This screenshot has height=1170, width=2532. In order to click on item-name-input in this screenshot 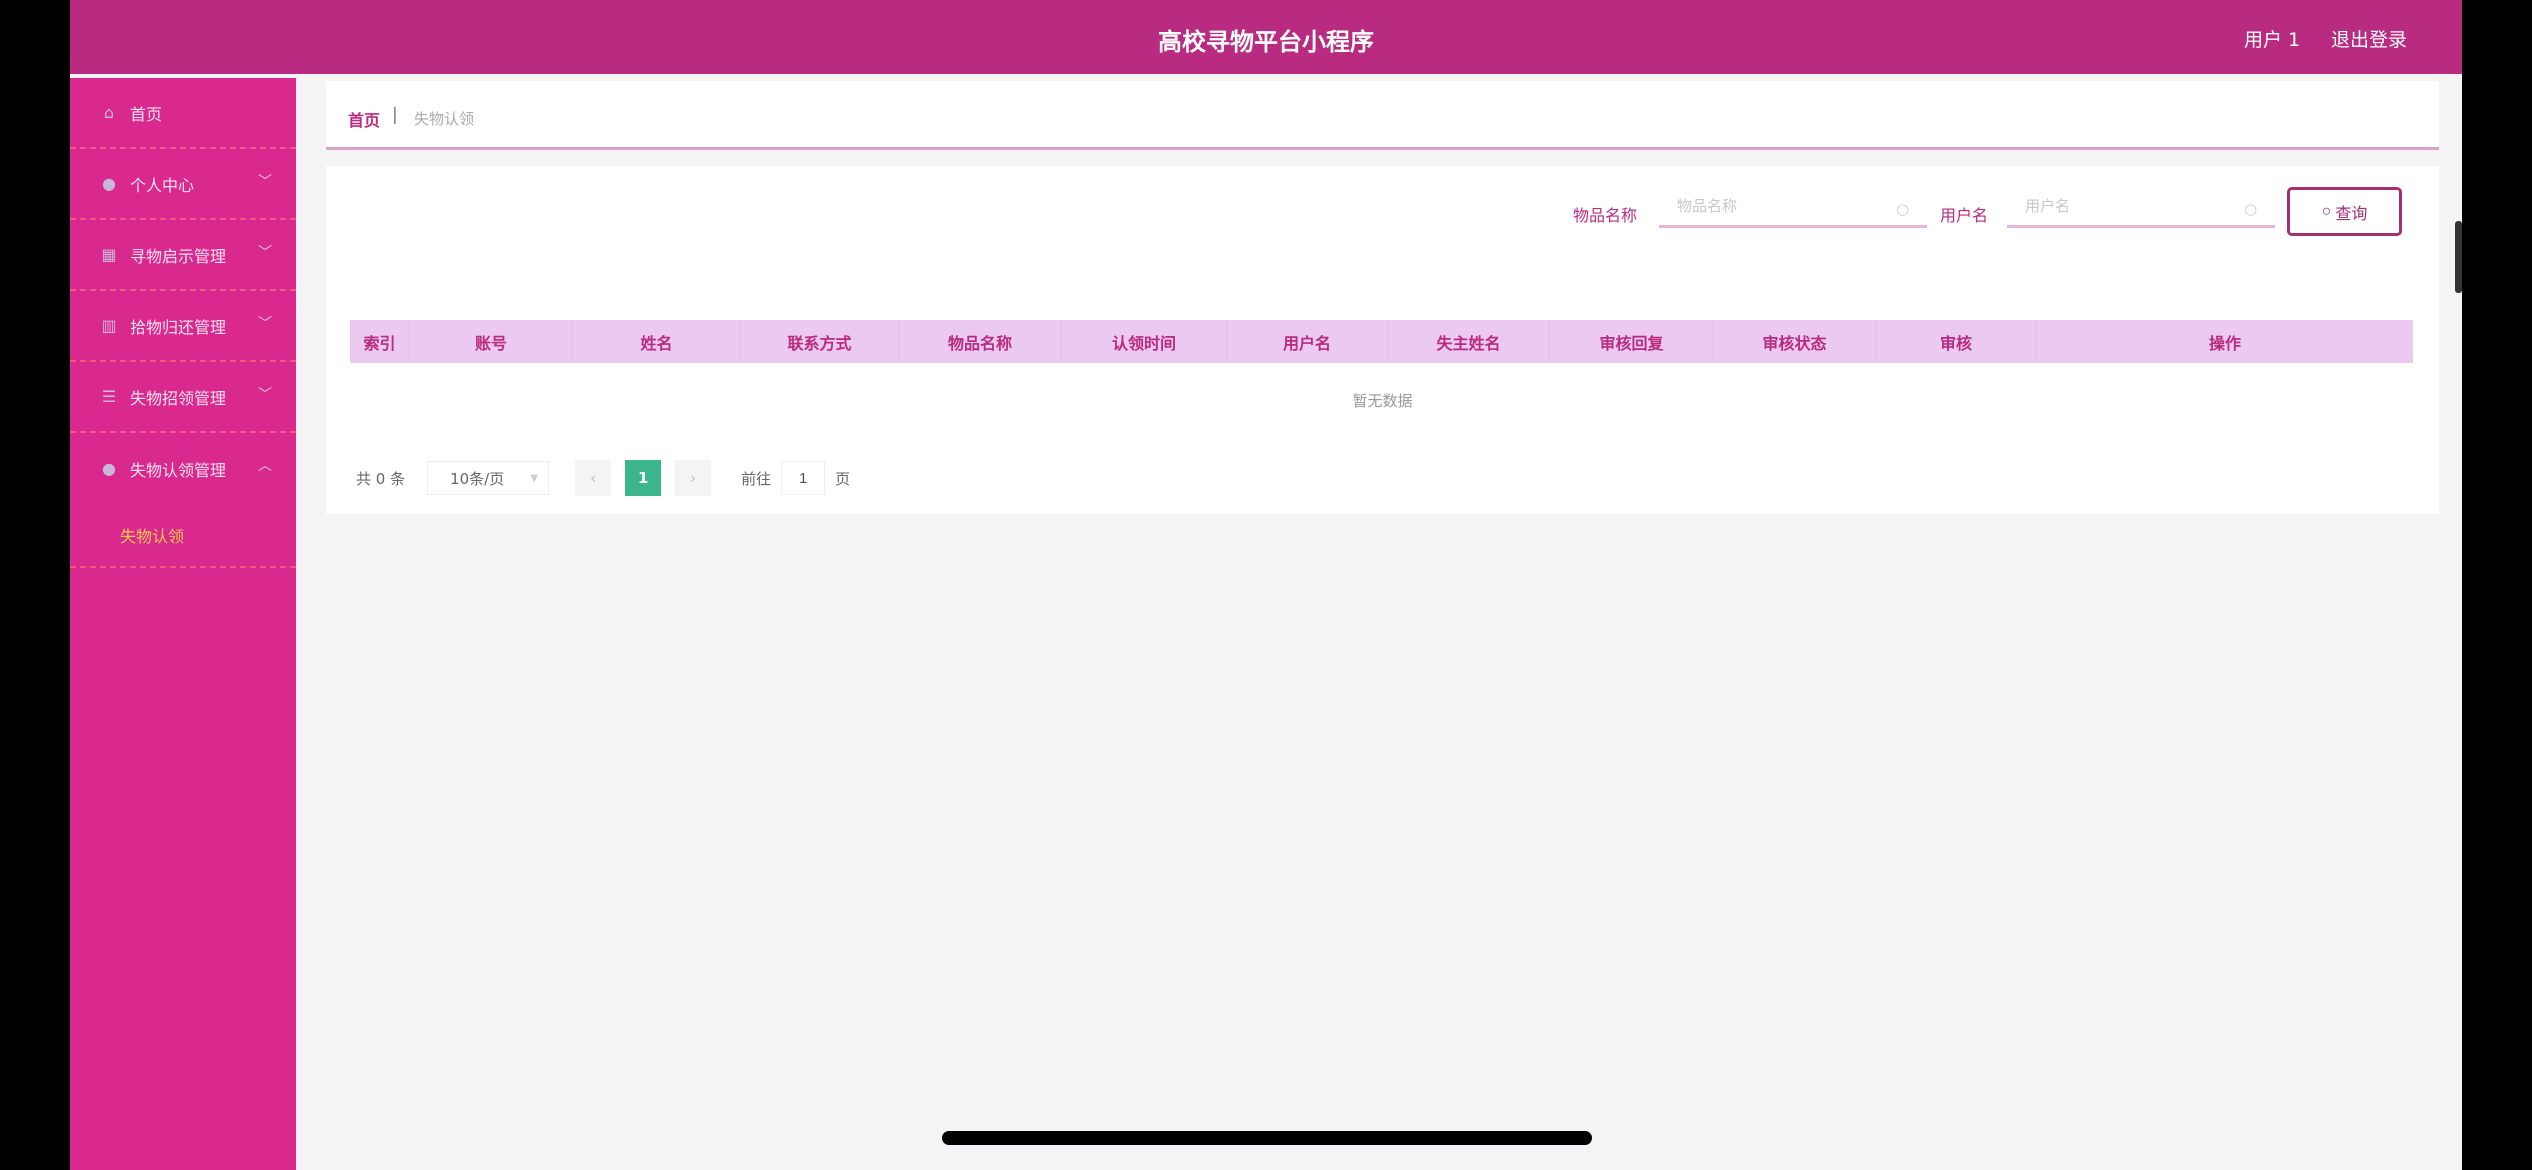, I will do `click(1793, 208)`.